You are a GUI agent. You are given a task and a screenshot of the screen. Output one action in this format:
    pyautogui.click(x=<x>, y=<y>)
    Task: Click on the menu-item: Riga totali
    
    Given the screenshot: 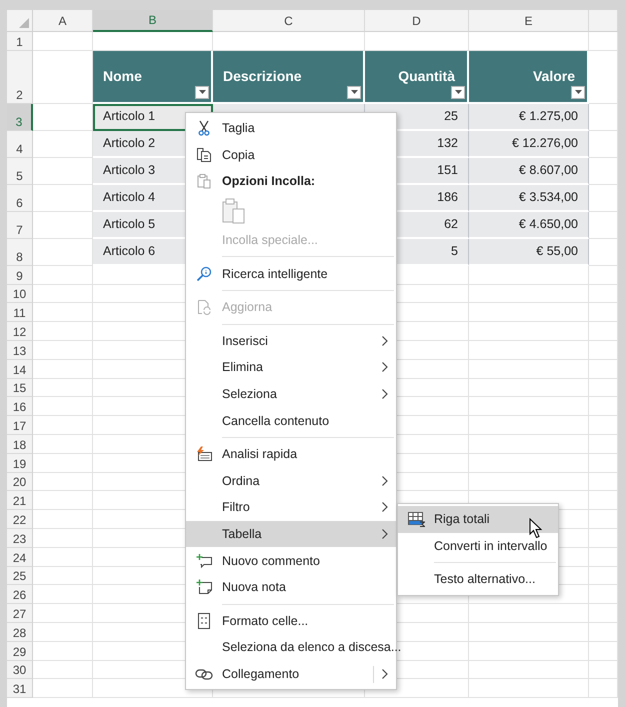 What is the action you would take?
    pyautogui.click(x=478, y=519)
    